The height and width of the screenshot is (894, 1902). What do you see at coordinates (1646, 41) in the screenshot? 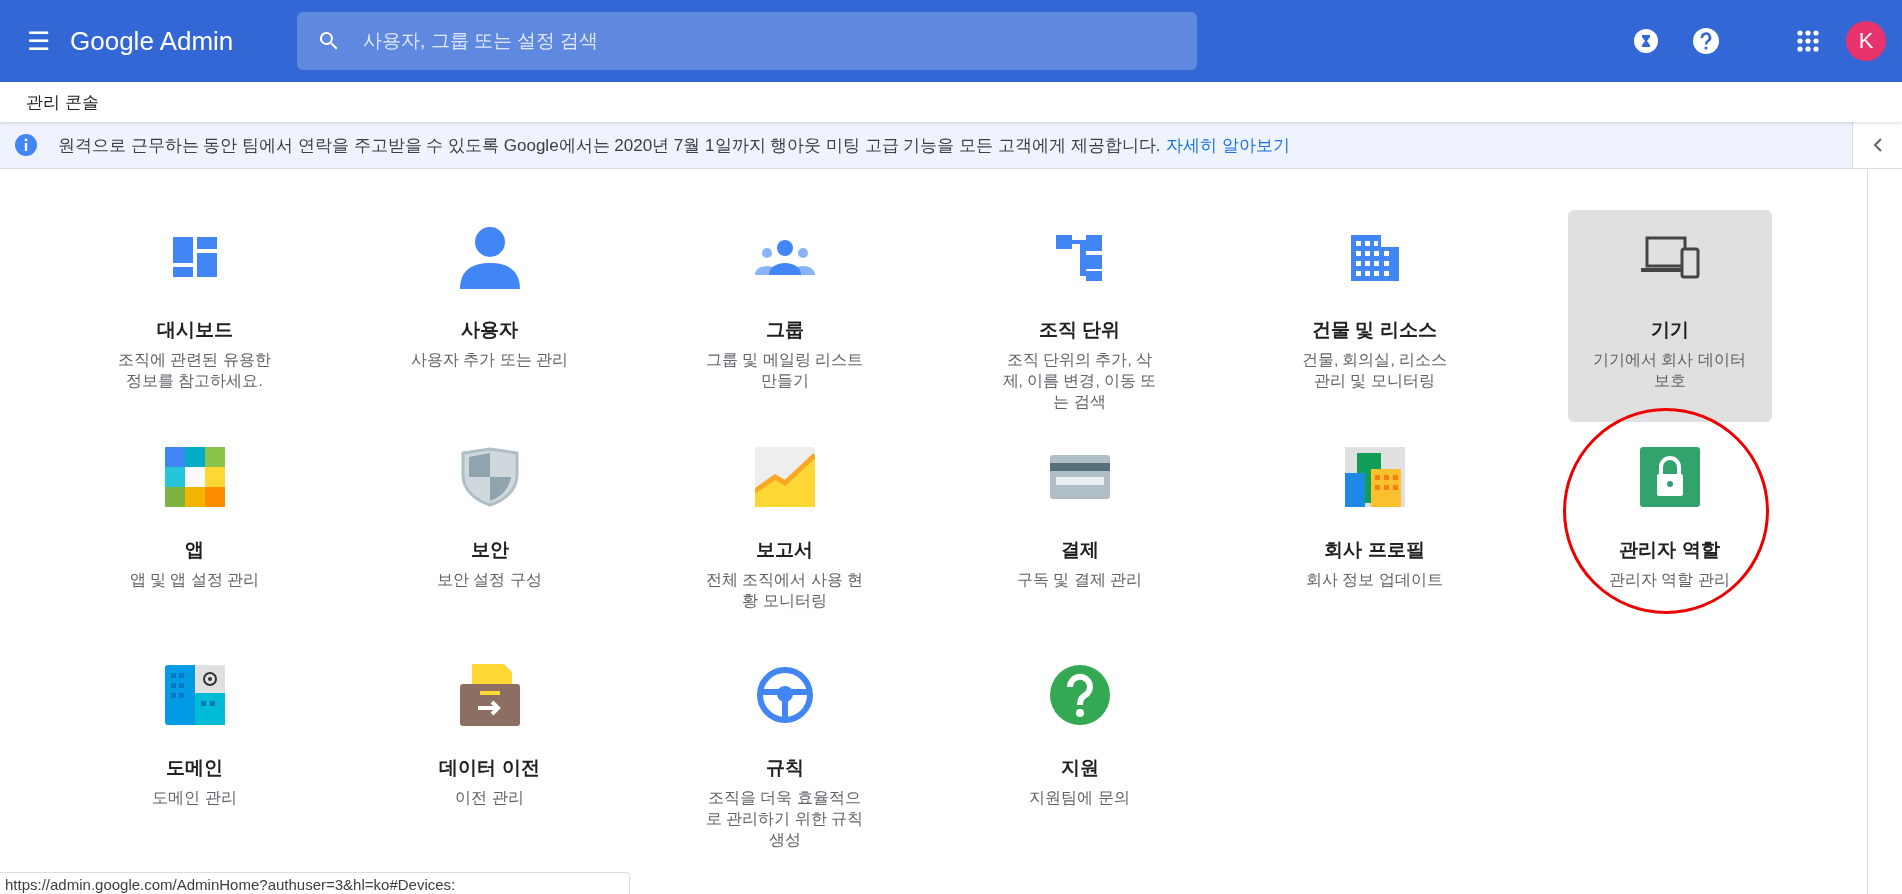
I see `hourglass-icon` at bounding box center [1646, 41].